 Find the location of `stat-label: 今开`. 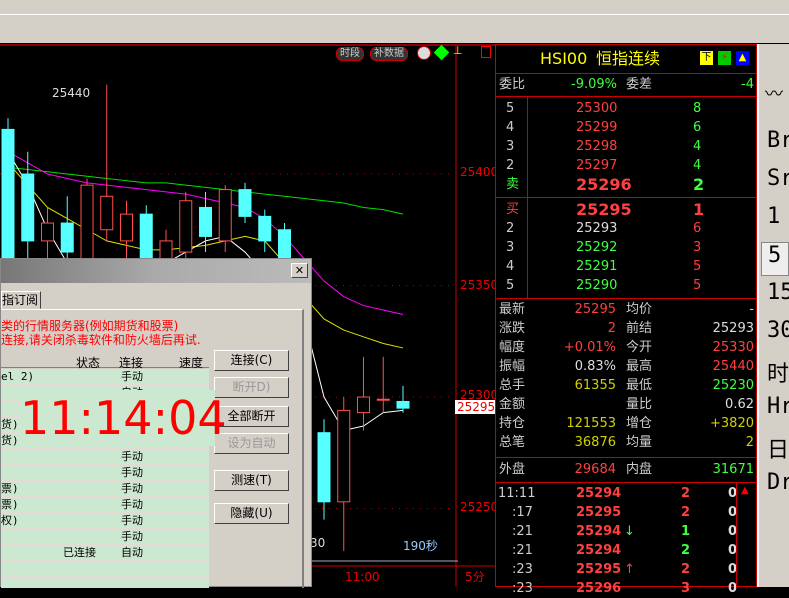

stat-label: 今开 is located at coordinates (639, 347).